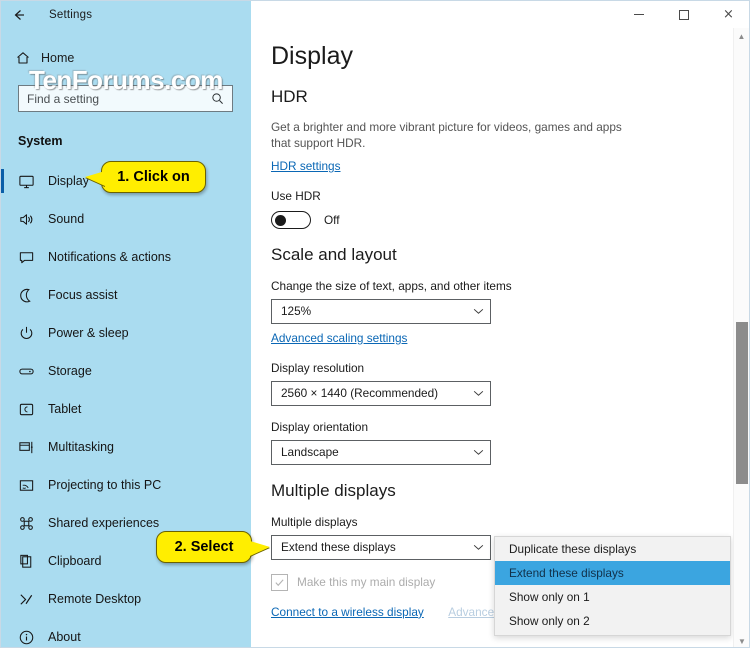 This screenshot has height=648, width=750. What do you see at coordinates (33, 599) in the screenshot?
I see `remote-icon` at bounding box center [33, 599].